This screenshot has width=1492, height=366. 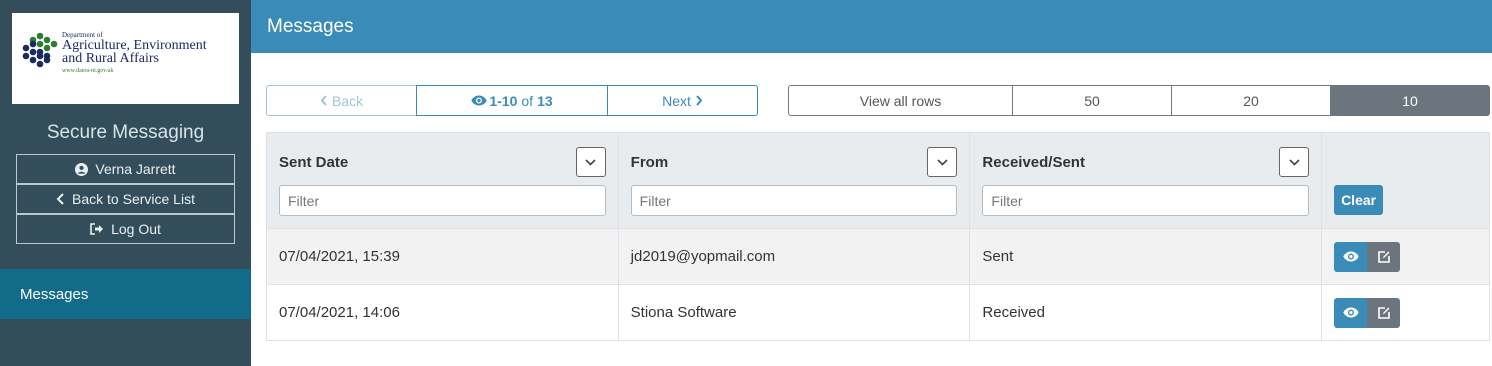 I want to click on received-sent-cell: Sent, so click(x=1146, y=256).